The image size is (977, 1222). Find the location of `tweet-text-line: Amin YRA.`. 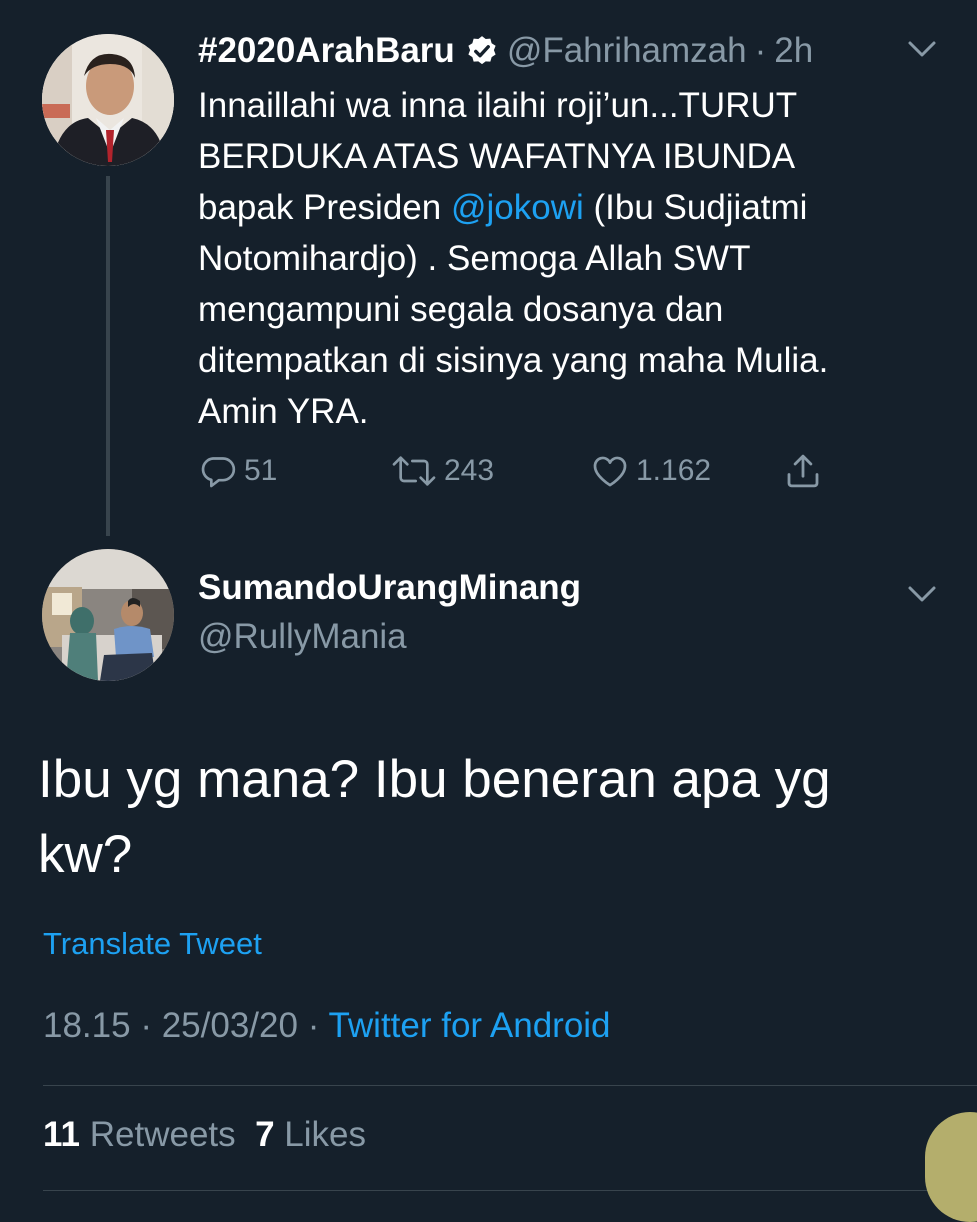

tweet-text-line: Amin YRA. is located at coordinates (283, 411).